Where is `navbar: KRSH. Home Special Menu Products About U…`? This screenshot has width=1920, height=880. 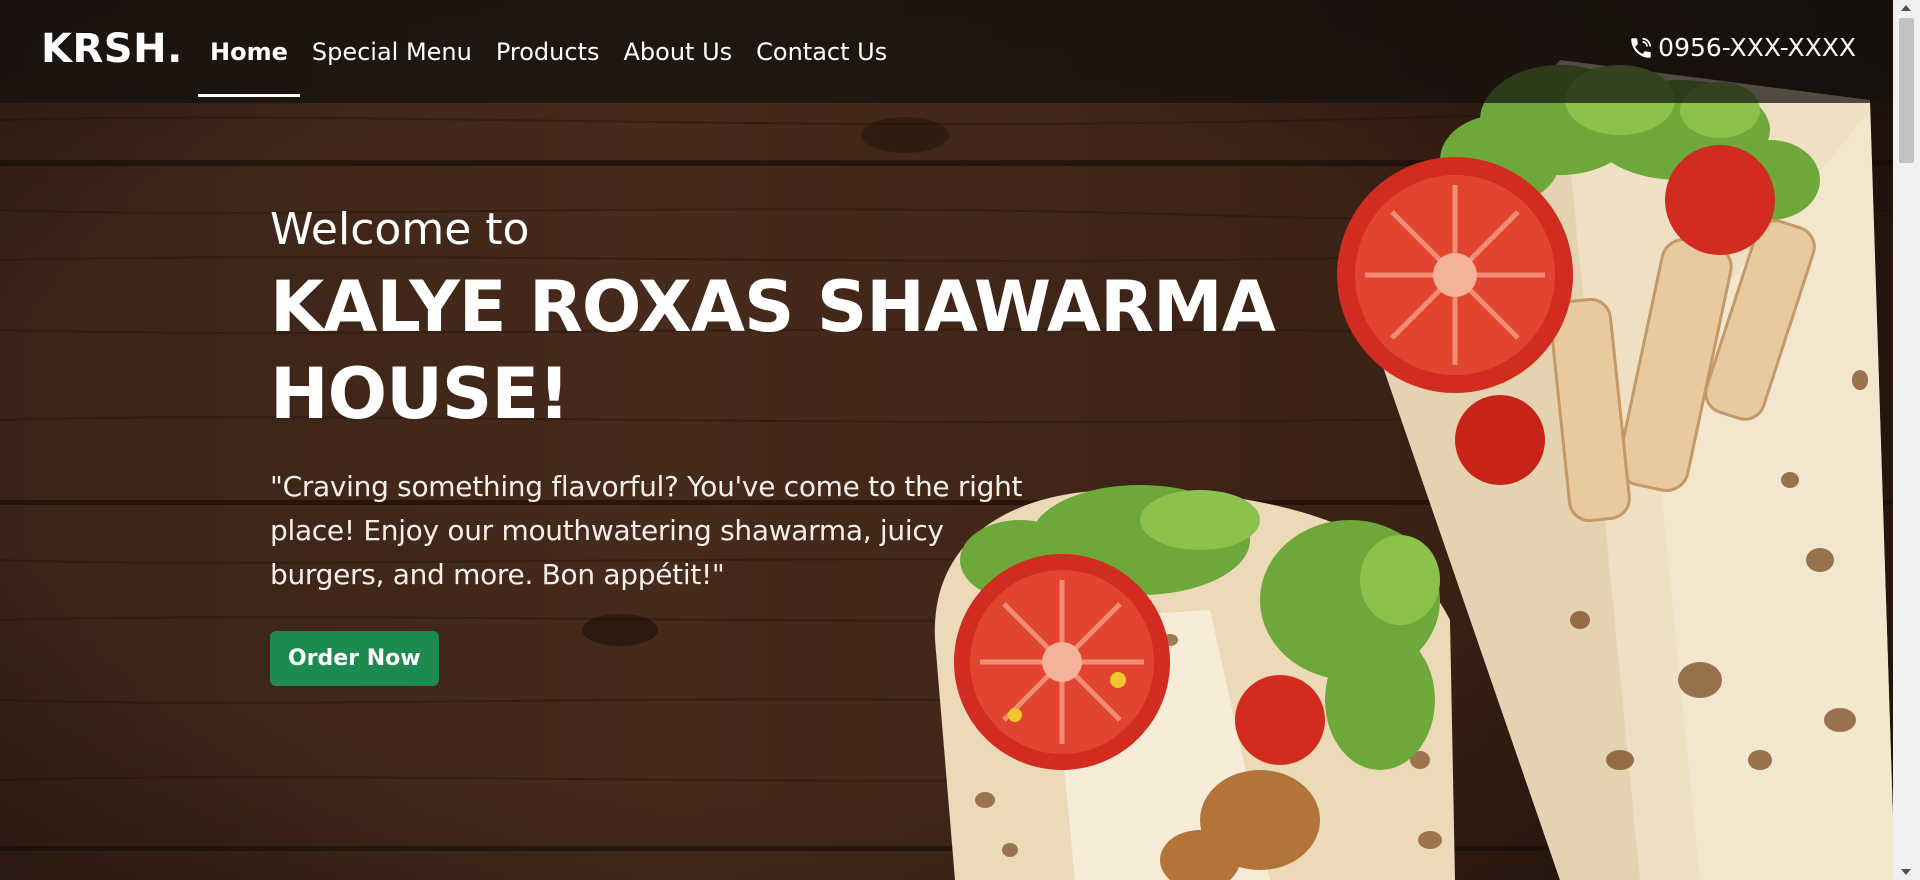
navbar: KRSH. Home Special Menu Products About U… is located at coordinates (946, 51).